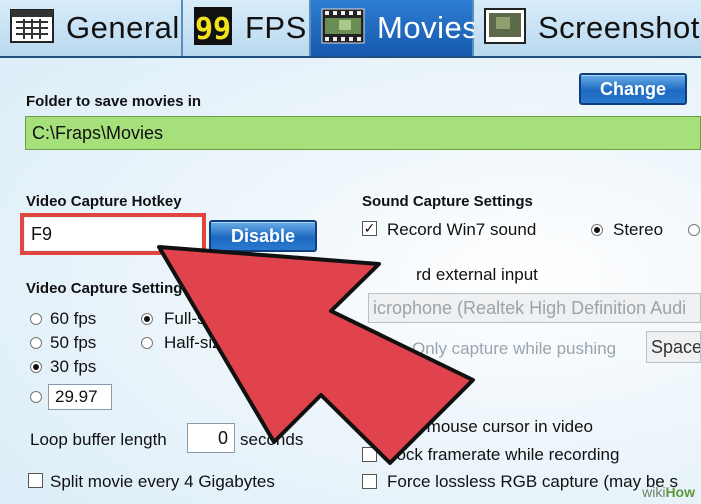 The height and width of the screenshot is (504, 701). I want to click on wikihow-watermark: wikiHow, so click(668, 492).